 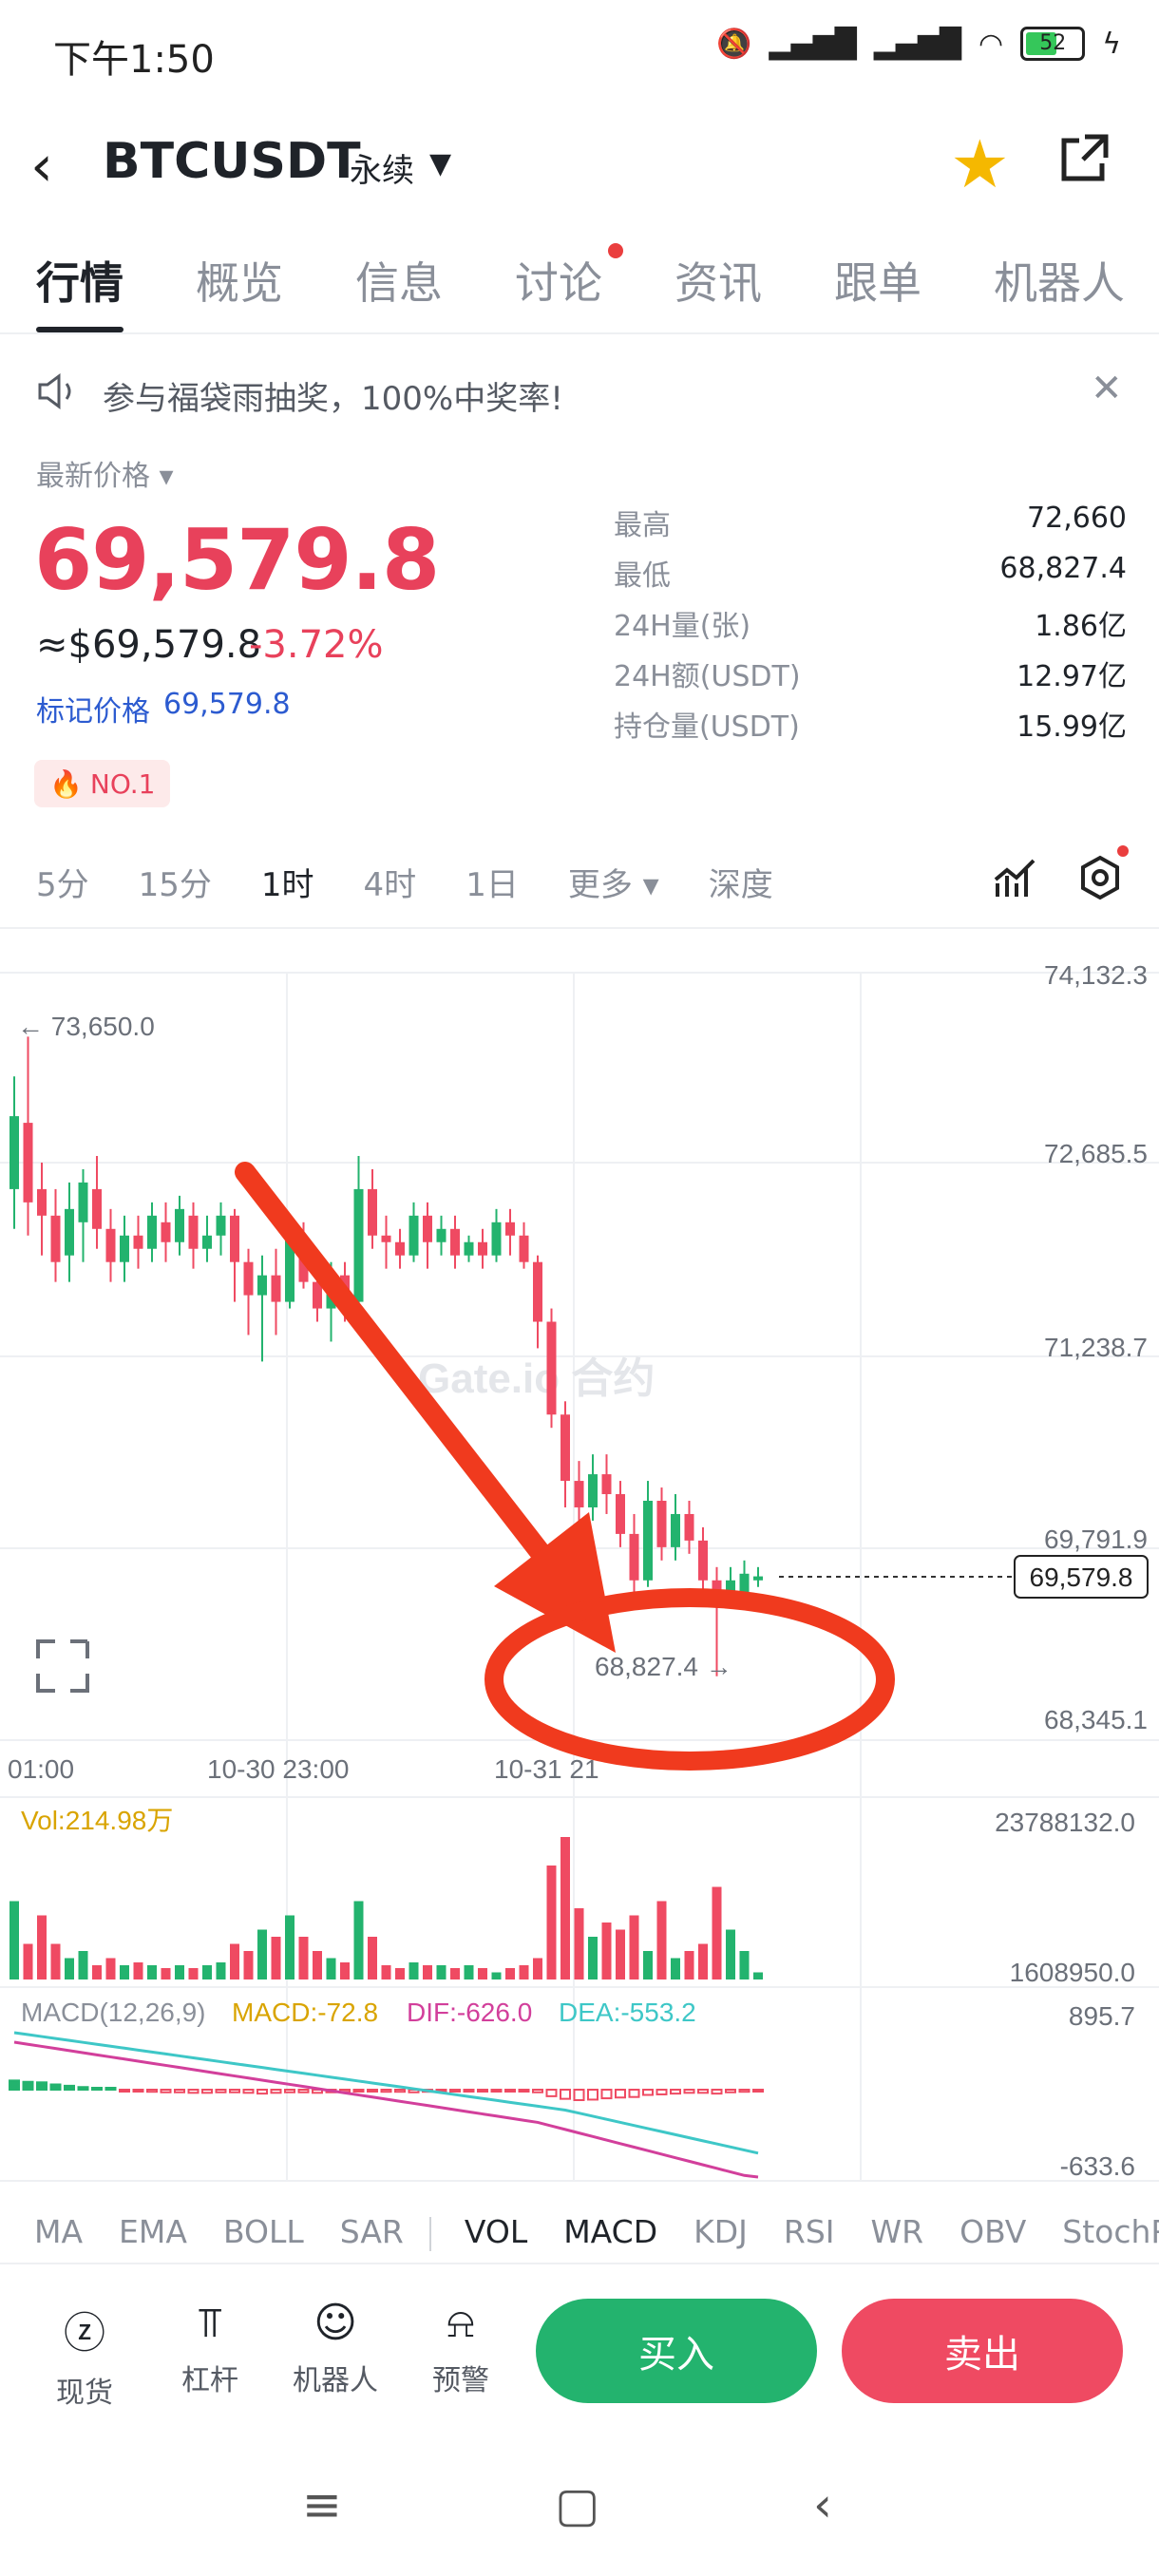 What do you see at coordinates (1084, 158) in the screenshot?
I see `share-icon` at bounding box center [1084, 158].